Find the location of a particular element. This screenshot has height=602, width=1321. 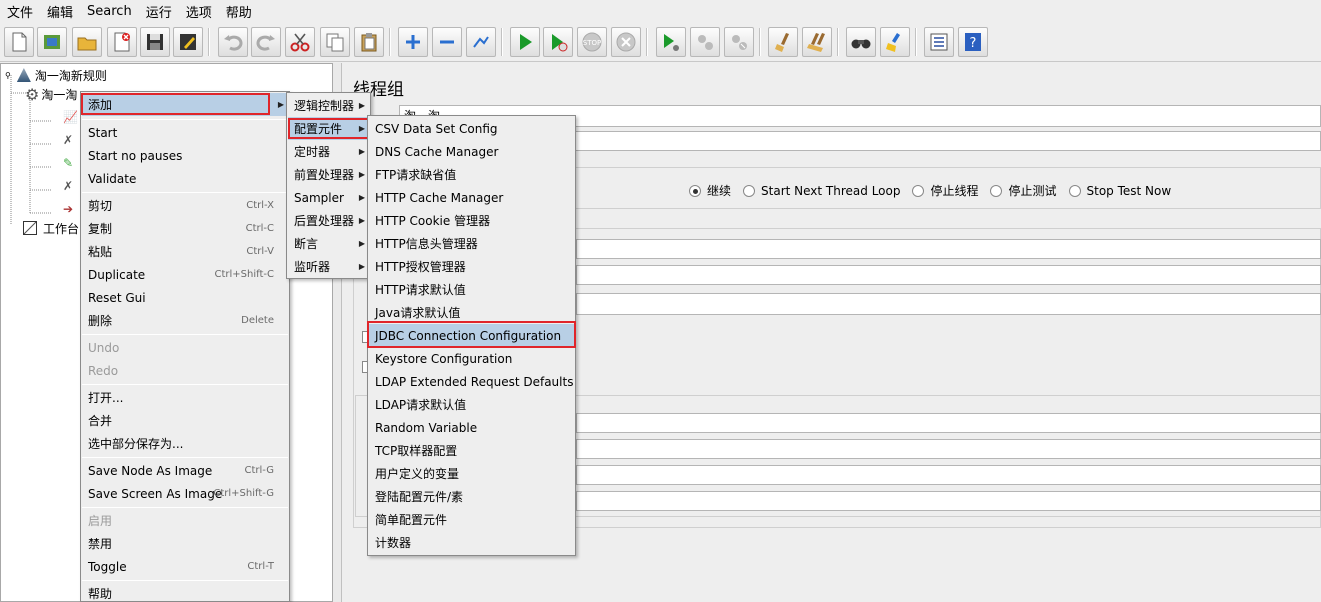

menu-item-delete: 删除 Delete is located at coordinates (185, 320).